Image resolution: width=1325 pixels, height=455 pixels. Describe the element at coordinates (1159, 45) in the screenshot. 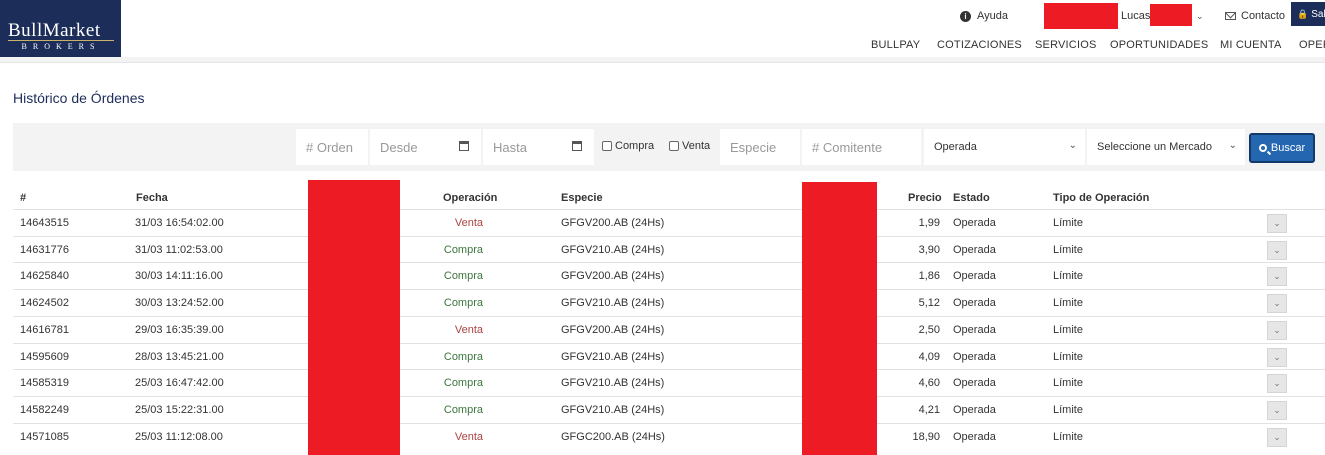

I see `nav-oportunidades: OPORTUNIDADES` at that location.